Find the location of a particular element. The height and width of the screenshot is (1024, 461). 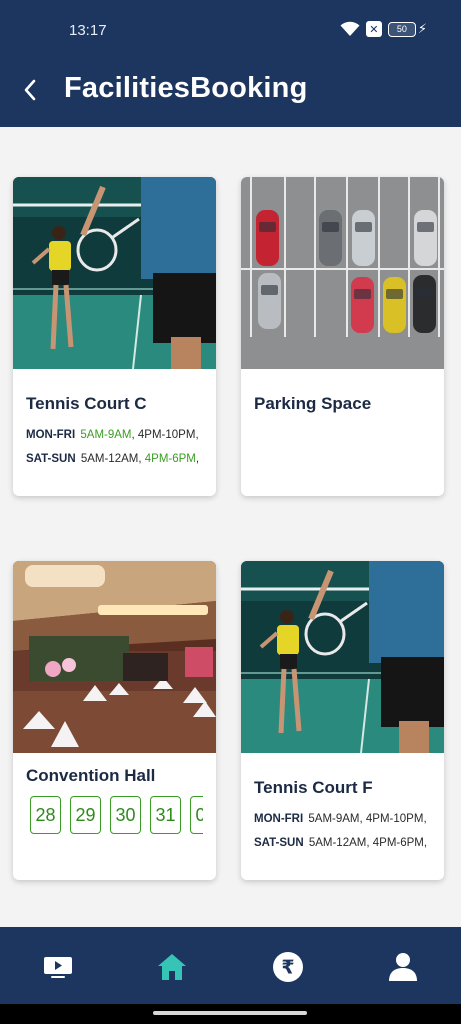

date-selector: 28 29 30 31 01 is located at coordinates (116, 816).